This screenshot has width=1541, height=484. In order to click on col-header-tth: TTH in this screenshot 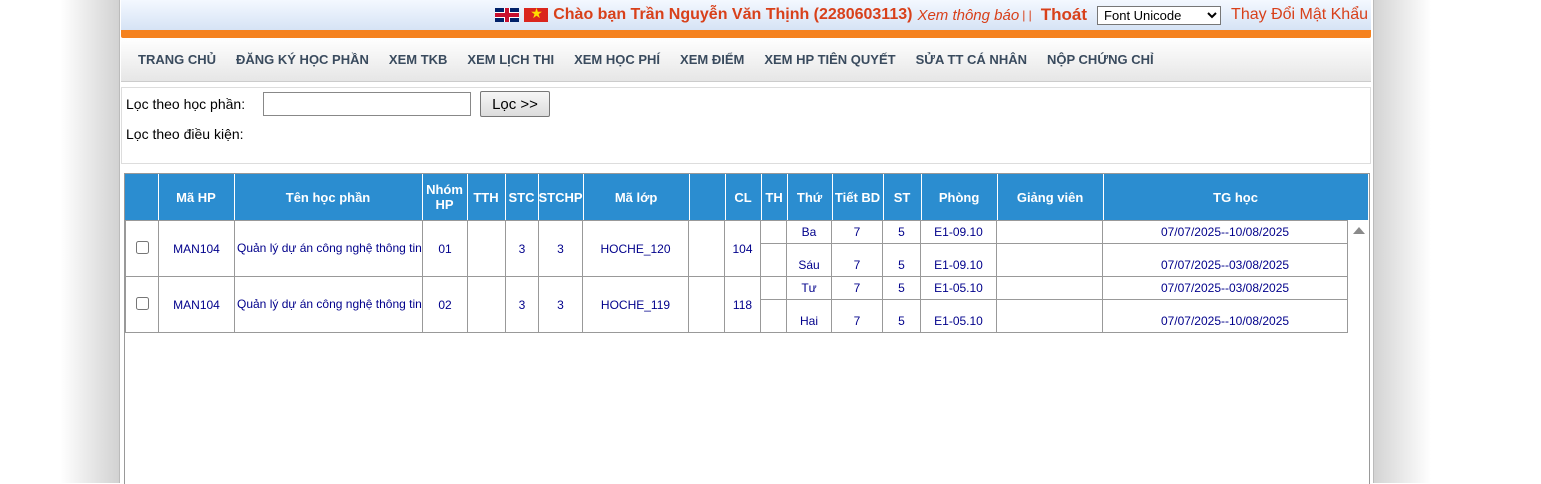, I will do `click(486, 197)`.